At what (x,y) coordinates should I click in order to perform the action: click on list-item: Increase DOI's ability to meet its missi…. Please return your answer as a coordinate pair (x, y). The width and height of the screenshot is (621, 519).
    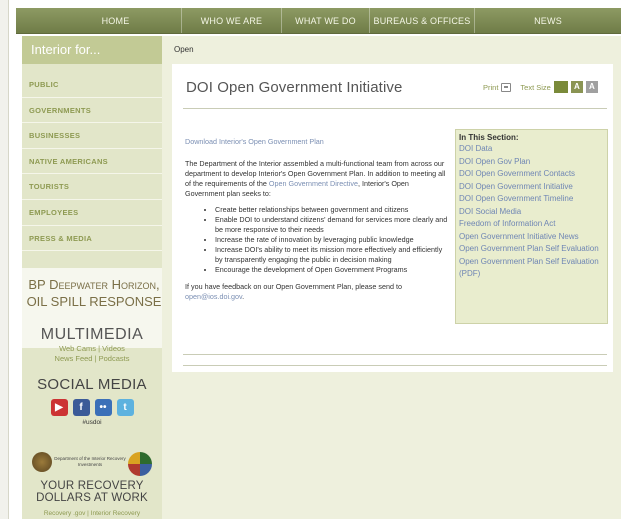
    Looking at the image, I should click on (331, 255).